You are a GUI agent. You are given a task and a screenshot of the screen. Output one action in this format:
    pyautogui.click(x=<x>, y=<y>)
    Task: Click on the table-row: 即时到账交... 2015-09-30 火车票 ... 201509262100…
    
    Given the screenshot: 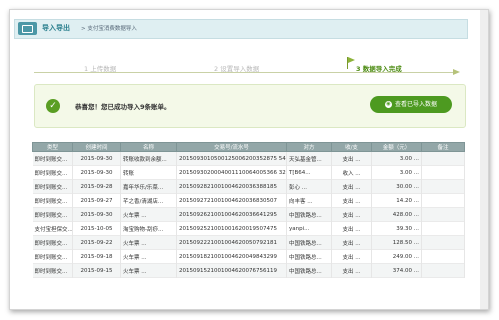 What is the action you would take?
    pyautogui.click(x=248, y=214)
    